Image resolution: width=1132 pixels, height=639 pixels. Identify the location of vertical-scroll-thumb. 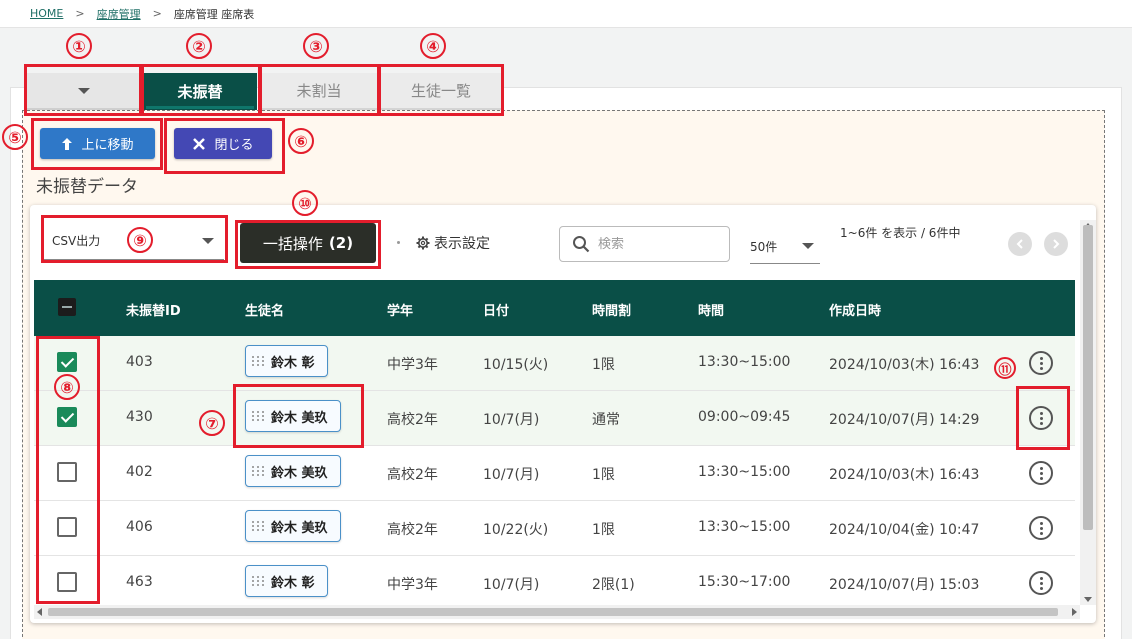
(1088, 377).